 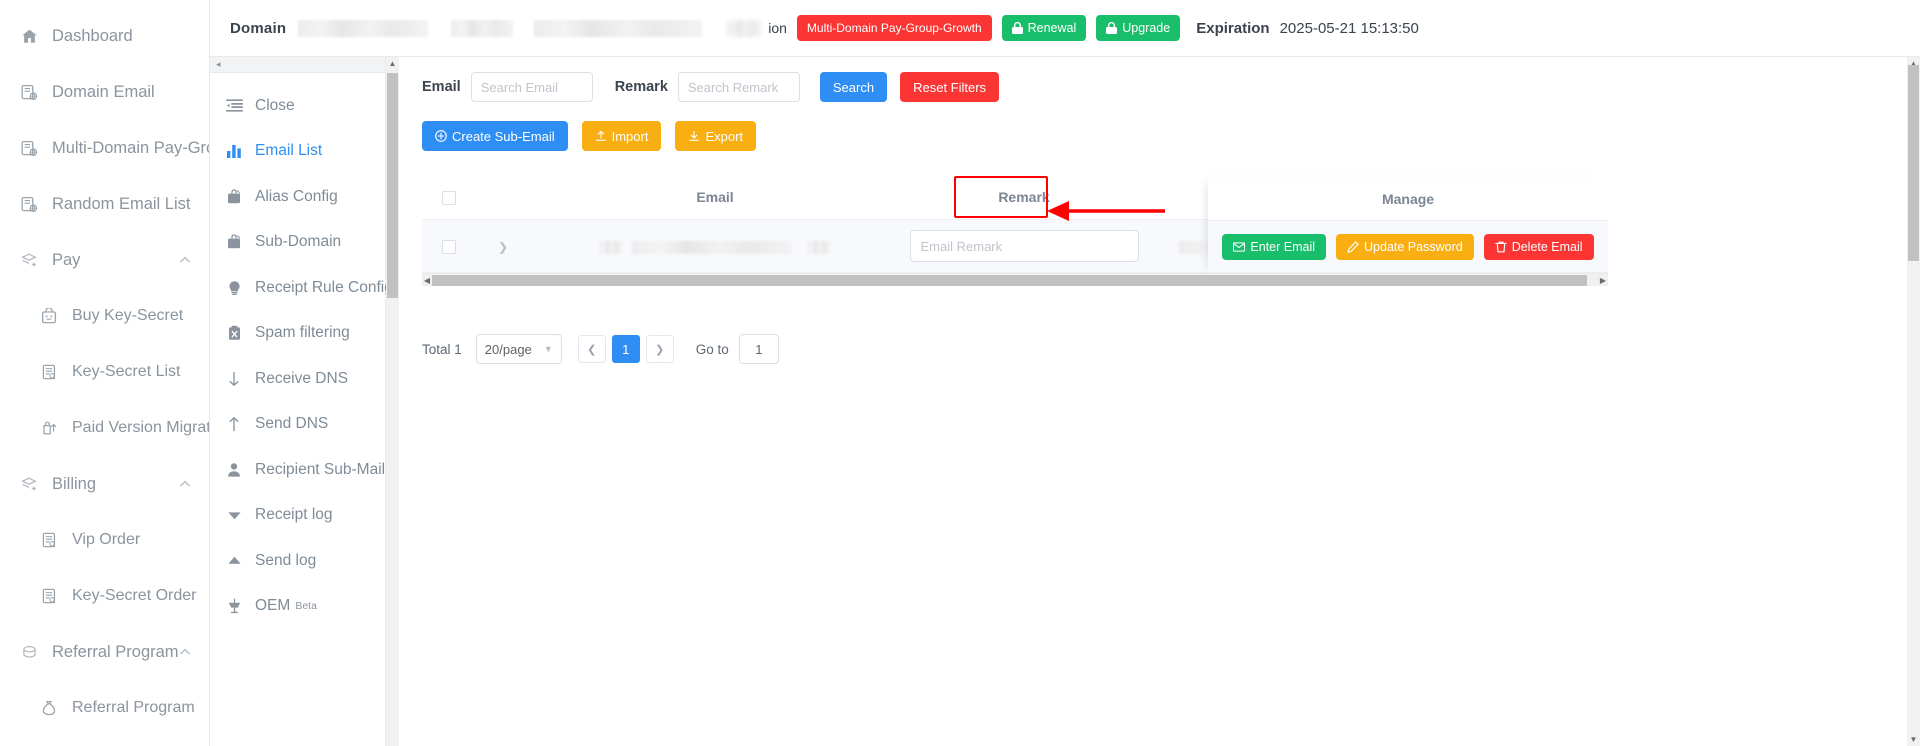 I want to click on sidebar-item-label: Referral Program, so click(x=133, y=707).